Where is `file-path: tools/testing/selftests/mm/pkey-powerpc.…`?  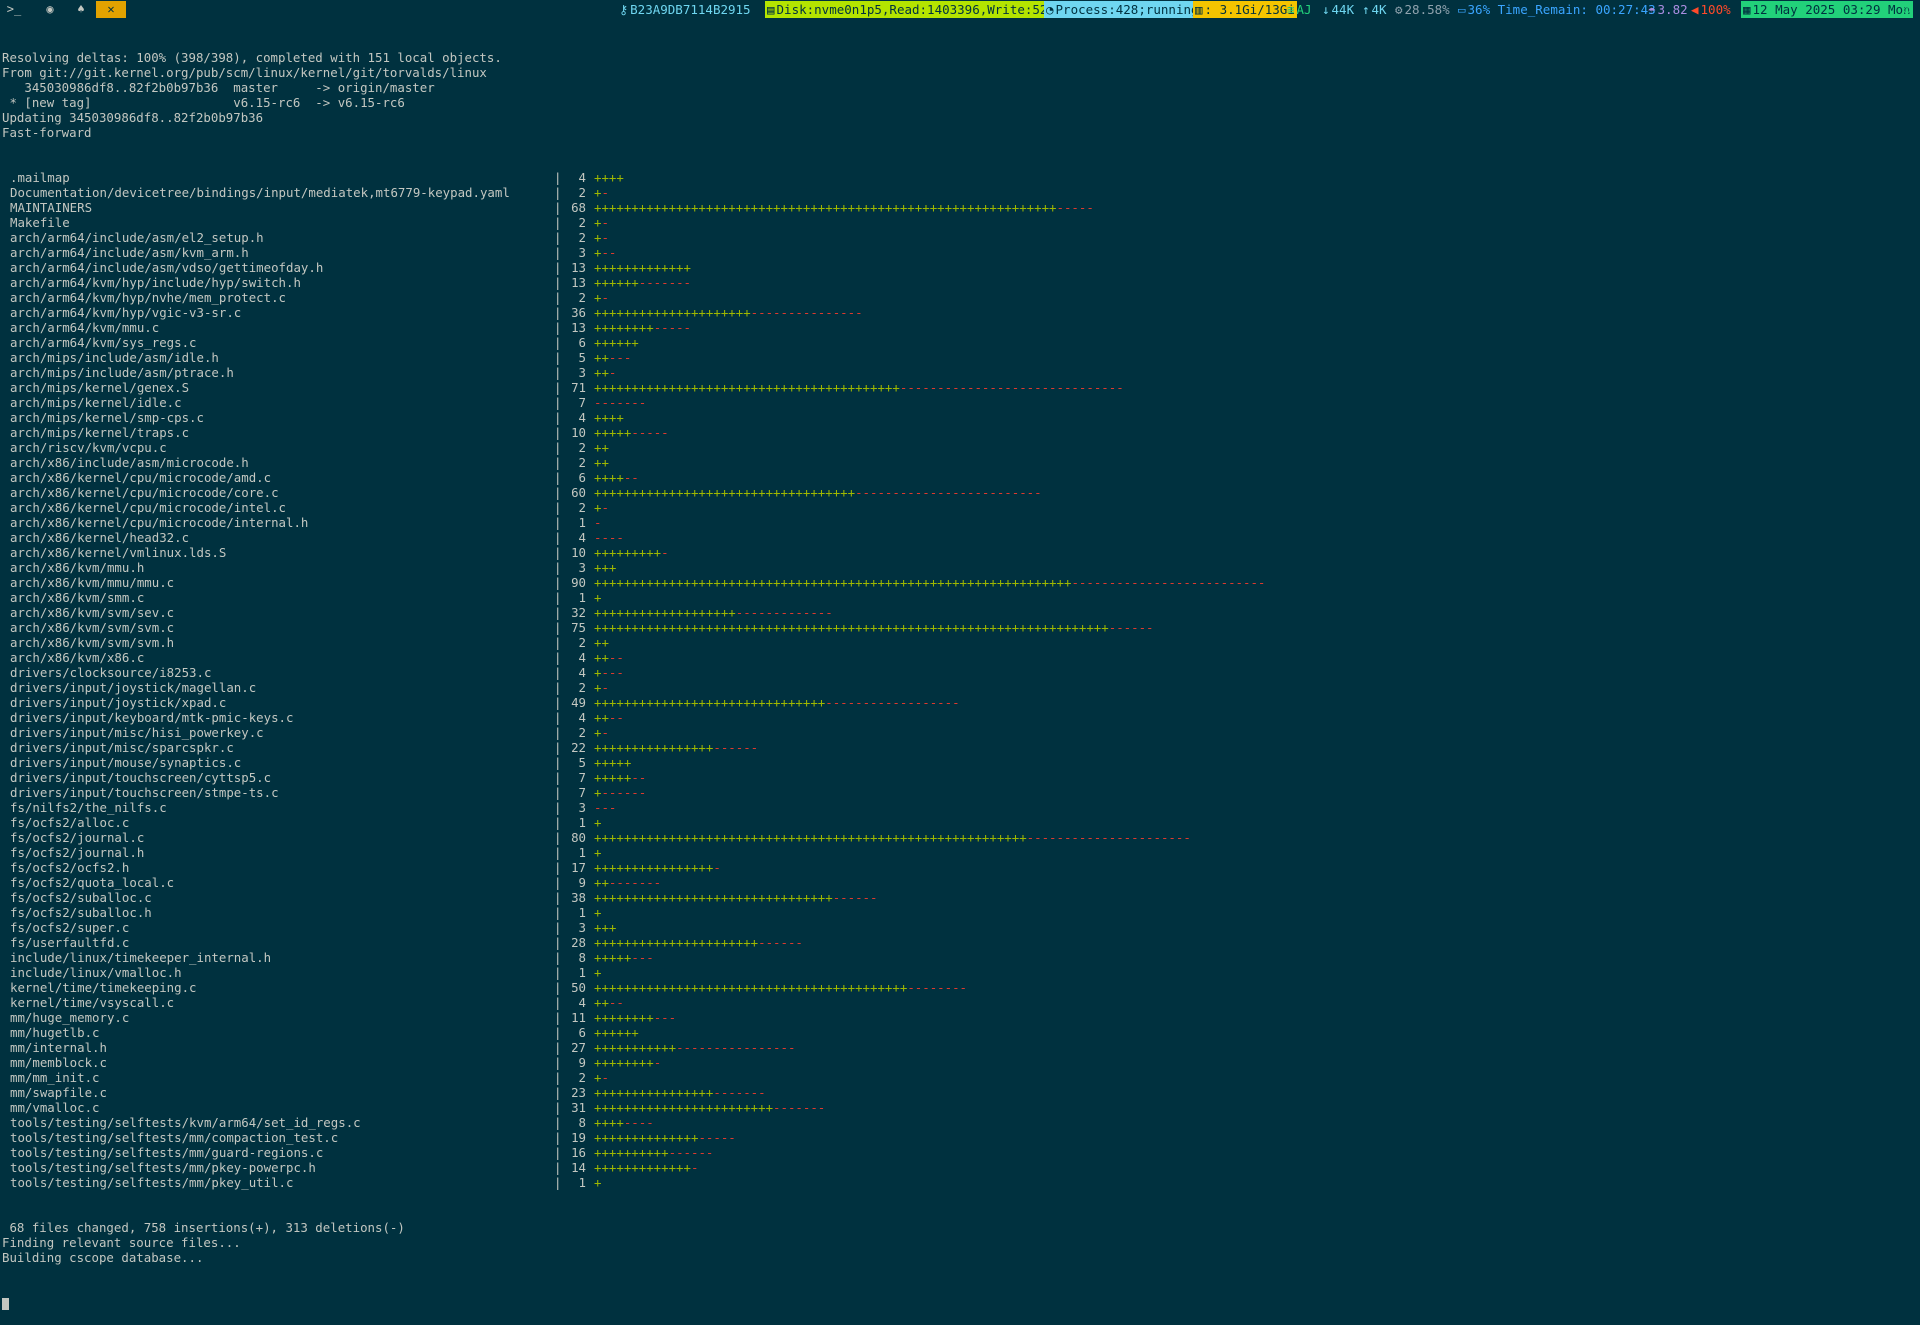
file-path: tools/testing/selftests/mm/pkey-powerpc.… is located at coordinates (163, 1167).